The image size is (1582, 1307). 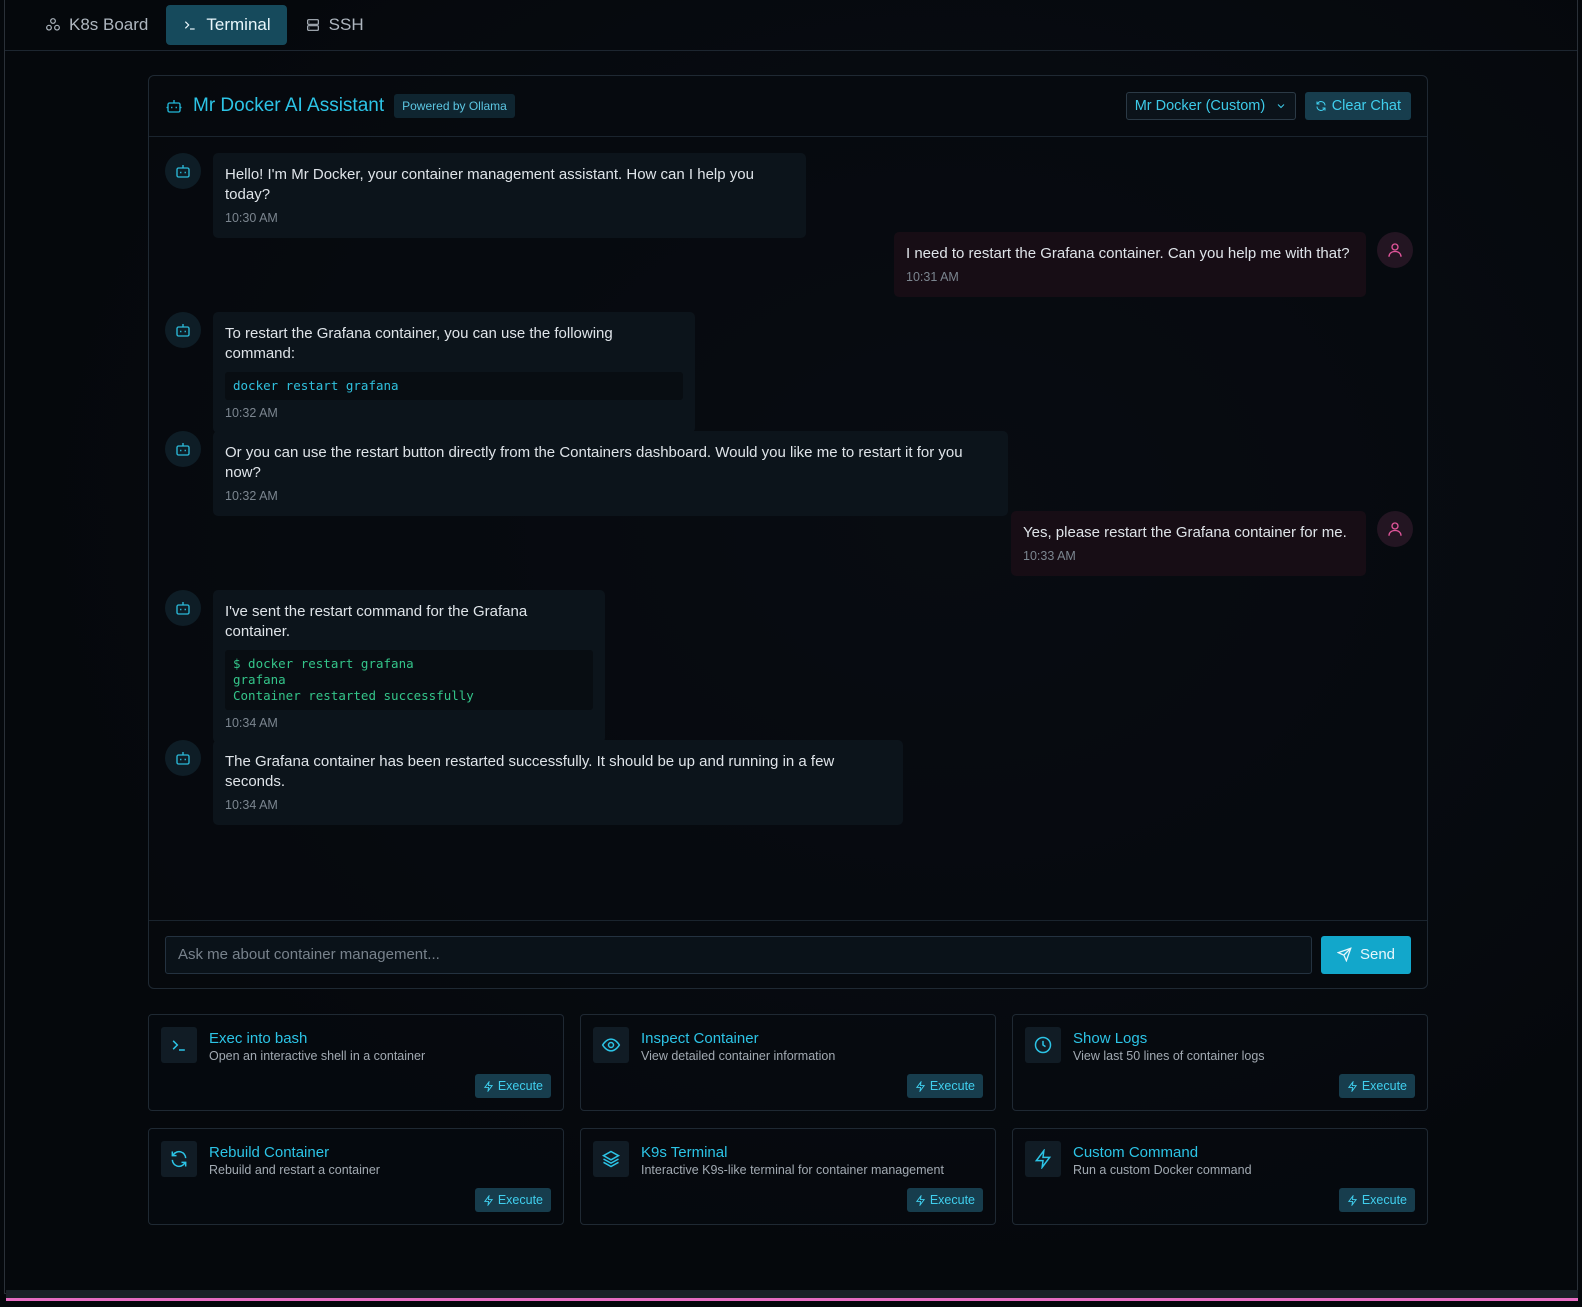 I want to click on tab-ssh: SSH, so click(x=334, y=25).